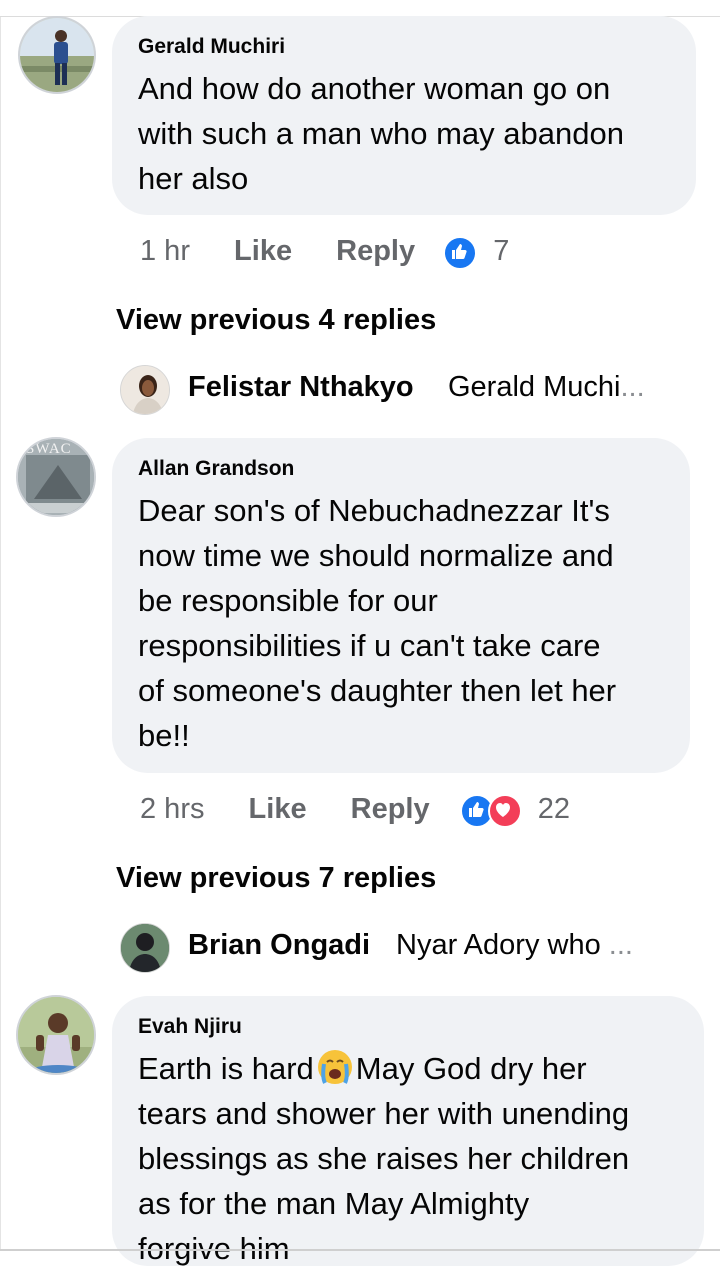 The image size is (720, 1271). What do you see at coordinates (504, 810) in the screenshot?
I see `love-icon` at bounding box center [504, 810].